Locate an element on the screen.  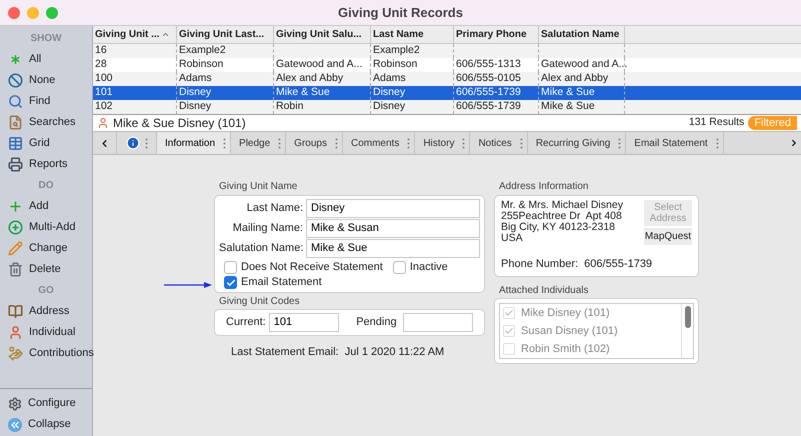
tab: Recurring Giving is located at coordinates (573, 143).